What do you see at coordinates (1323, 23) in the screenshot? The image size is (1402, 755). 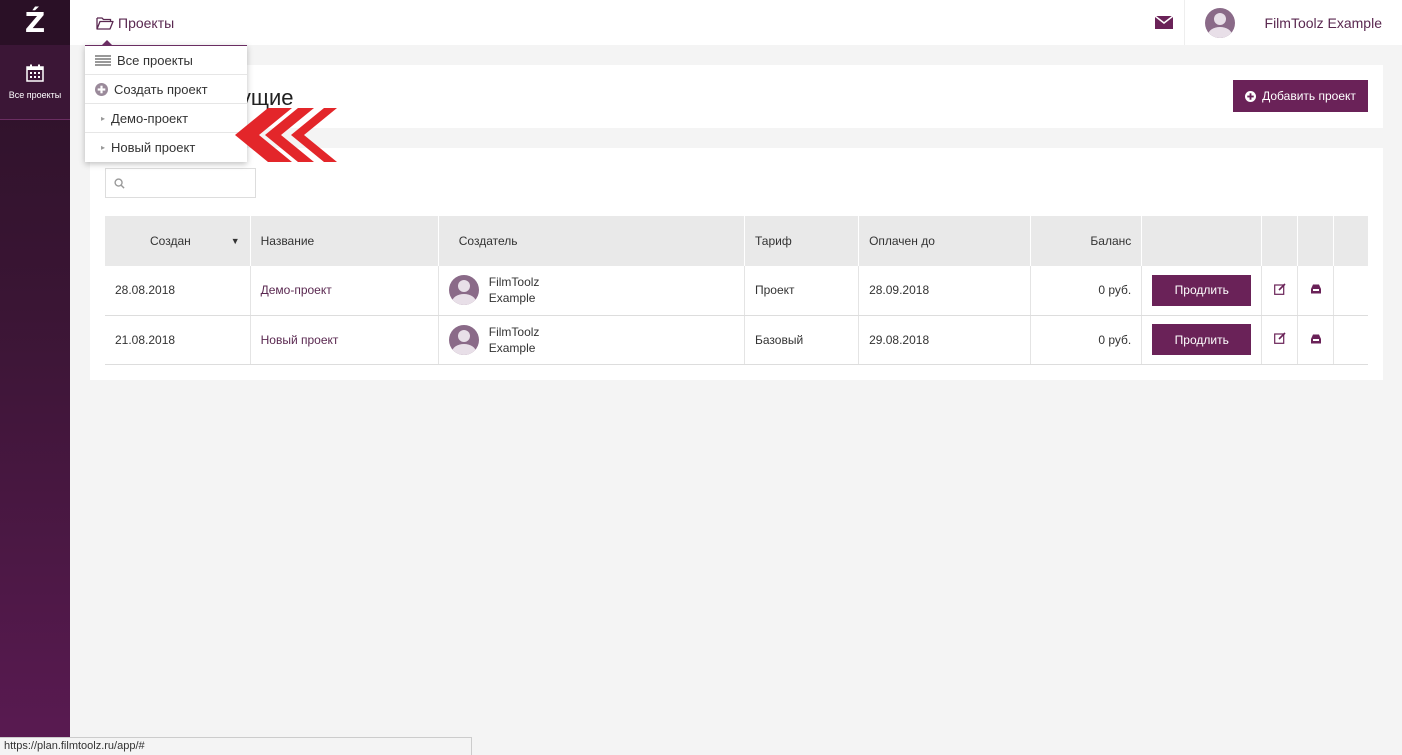 I see `user-name: FilmToolz Example` at bounding box center [1323, 23].